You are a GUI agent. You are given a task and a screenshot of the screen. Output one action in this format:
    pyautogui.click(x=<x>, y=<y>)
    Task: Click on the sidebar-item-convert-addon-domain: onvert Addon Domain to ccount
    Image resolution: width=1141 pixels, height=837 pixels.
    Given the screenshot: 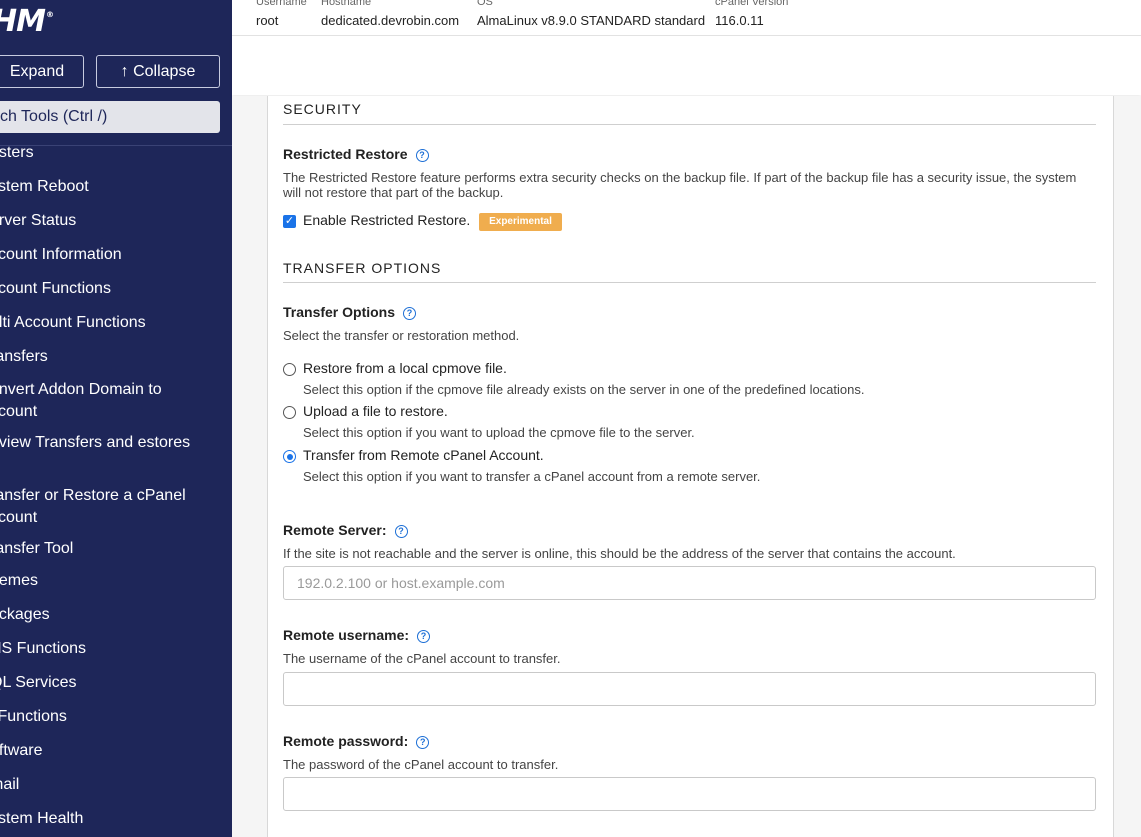 What is the action you would take?
    pyautogui.click(x=100, y=401)
    